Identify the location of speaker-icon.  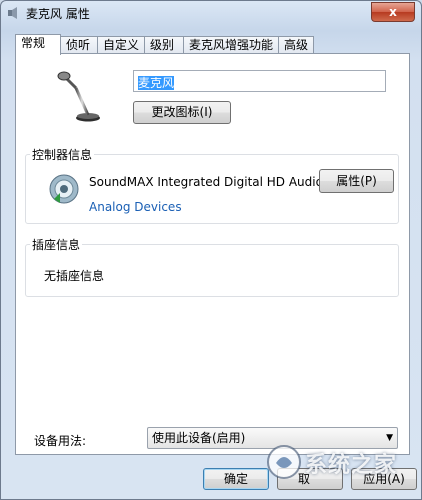
(64, 189).